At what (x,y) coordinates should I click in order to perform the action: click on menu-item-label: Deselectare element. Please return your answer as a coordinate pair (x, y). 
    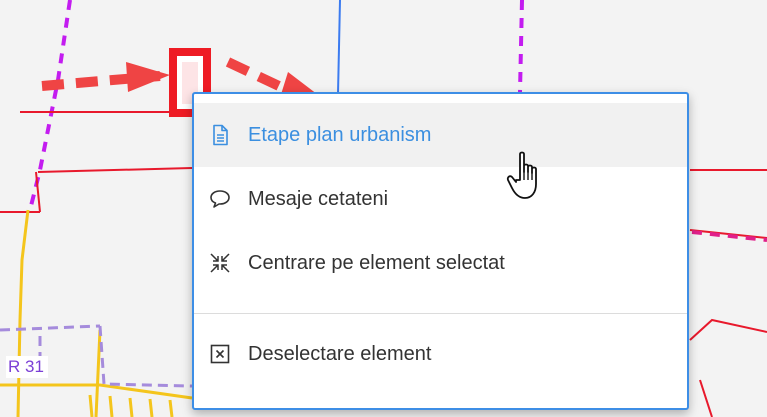
    Looking at the image, I should click on (340, 353).